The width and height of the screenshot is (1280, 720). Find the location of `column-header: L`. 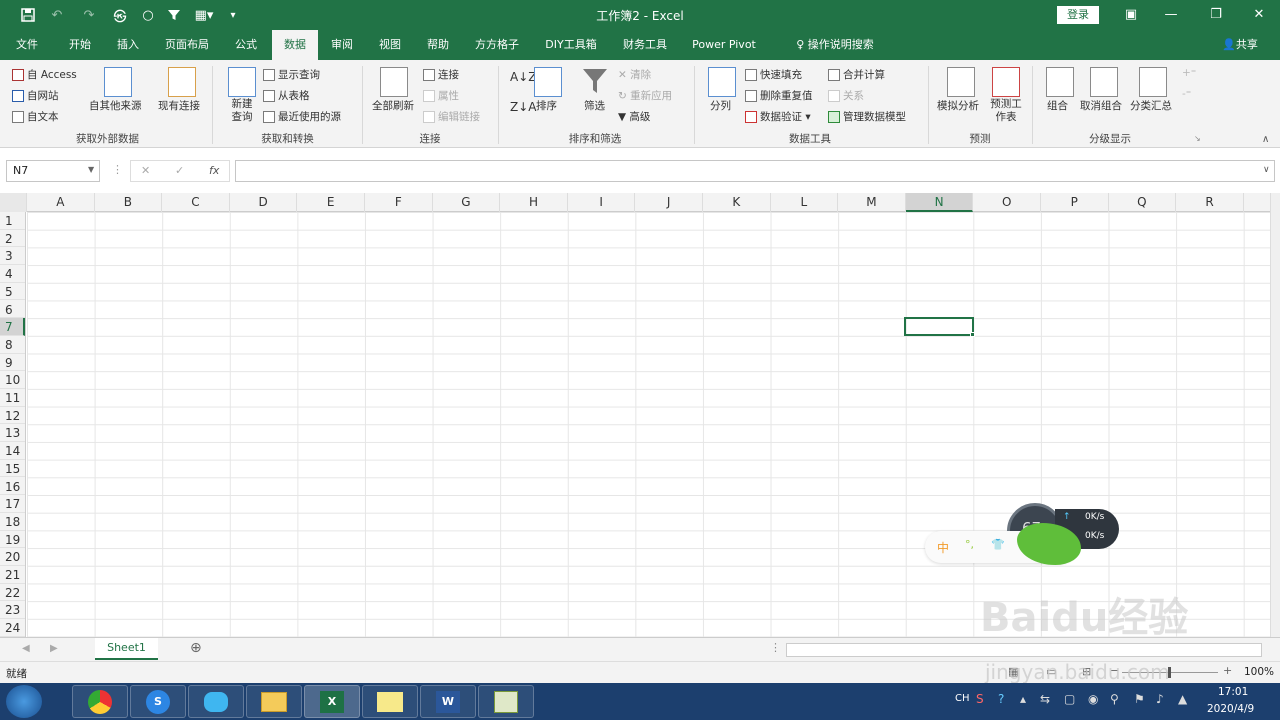

column-header: L is located at coordinates (805, 202).